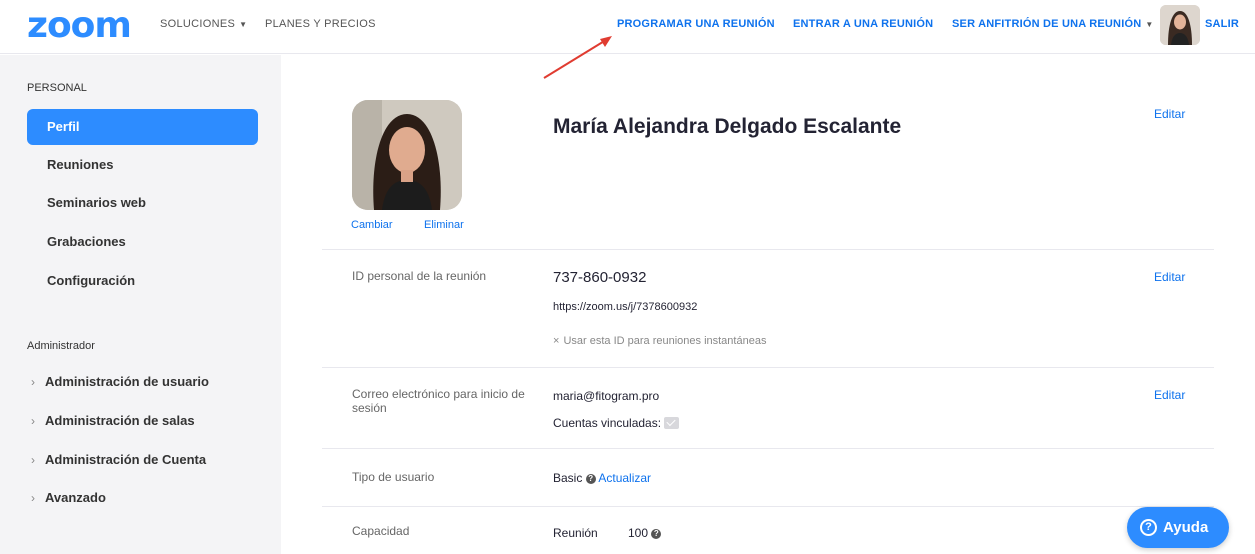  Describe the element at coordinates (57, 88) in the screenshot. I see `personal-section-header: PERSONAL` at that location.